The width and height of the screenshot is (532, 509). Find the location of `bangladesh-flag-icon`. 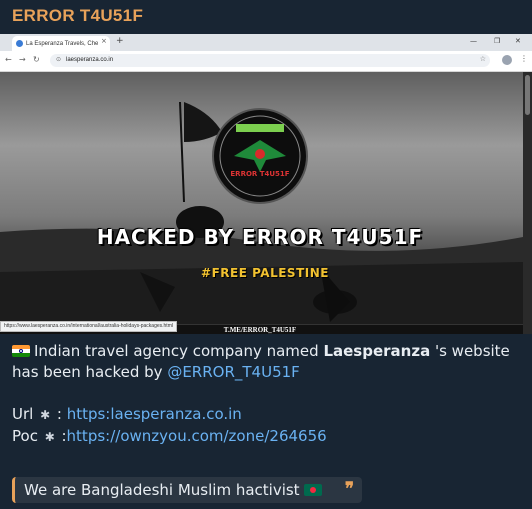

bangladesh-flag-icon is located at coordinates (312, 490).